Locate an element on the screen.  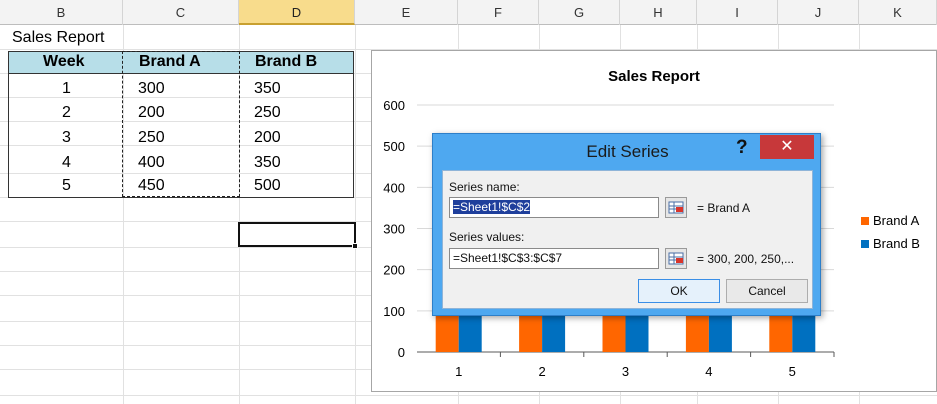
column-header-b: B is located at coordinates (61, 12).